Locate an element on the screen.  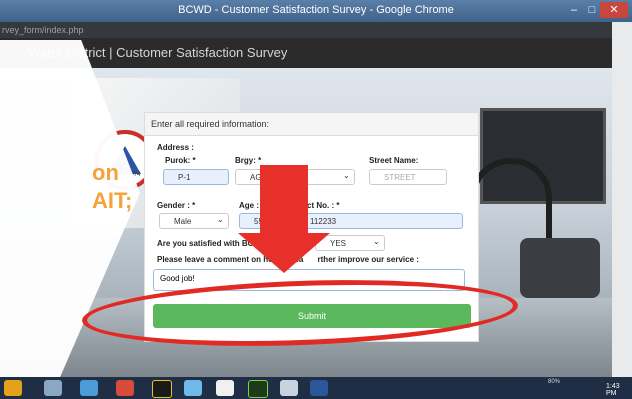
minimize-button: – is located at coordinates (574, 10).